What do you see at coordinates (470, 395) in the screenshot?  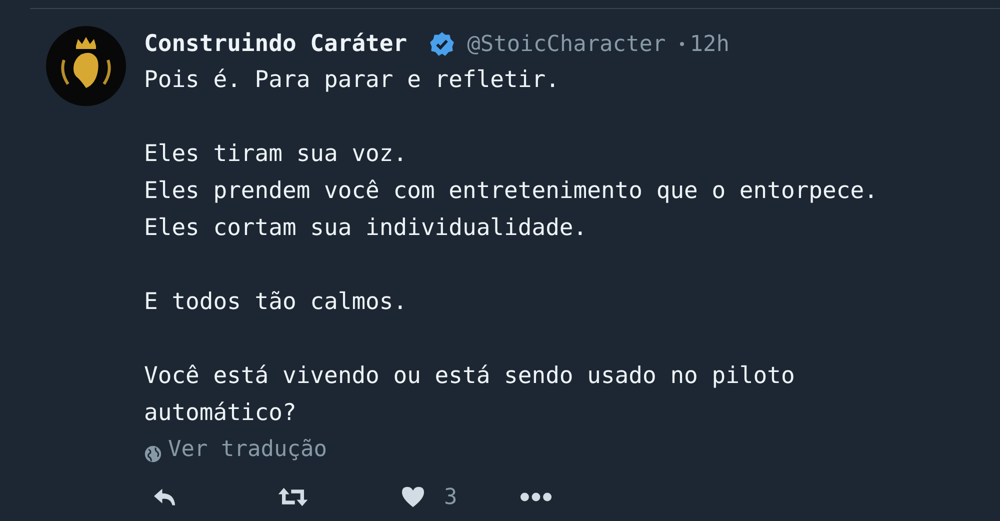 I see `tweet-text: Você está vivendo ou está sendo usado no piloto automático?` at bounding box center [470, 395].